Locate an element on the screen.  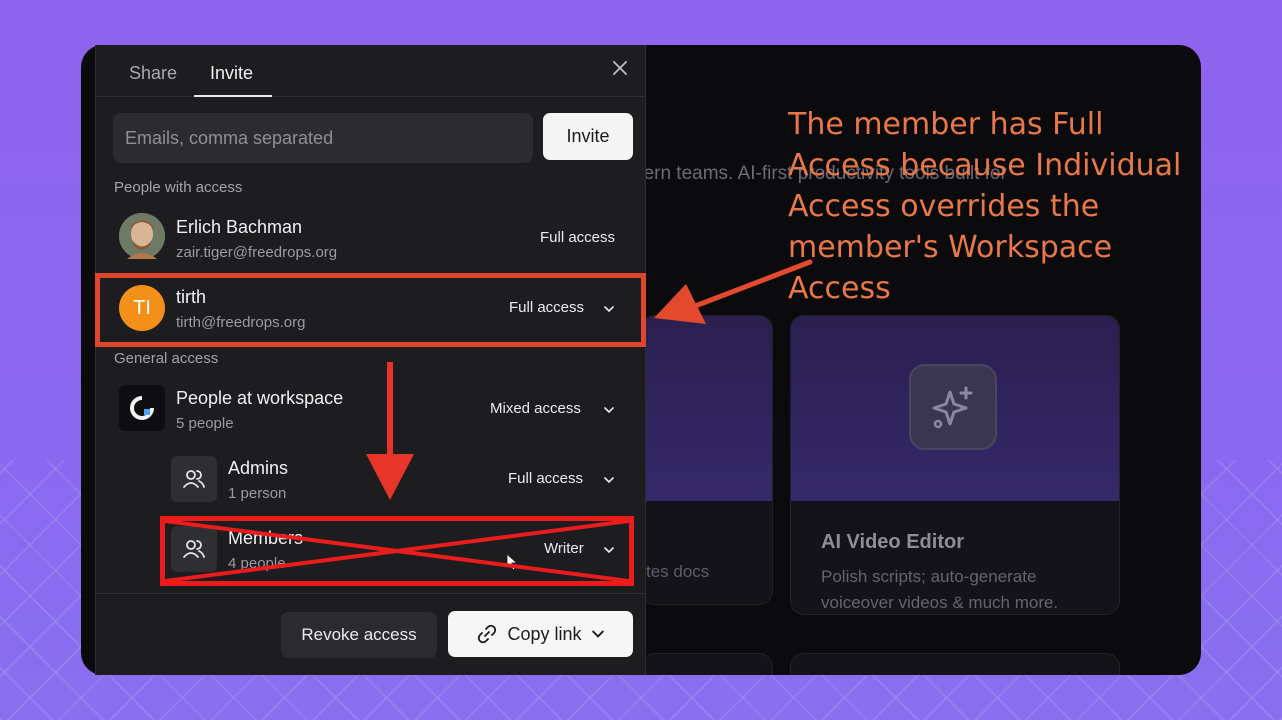
card-title: AI Video Editor is located at coordinates (892, 542).